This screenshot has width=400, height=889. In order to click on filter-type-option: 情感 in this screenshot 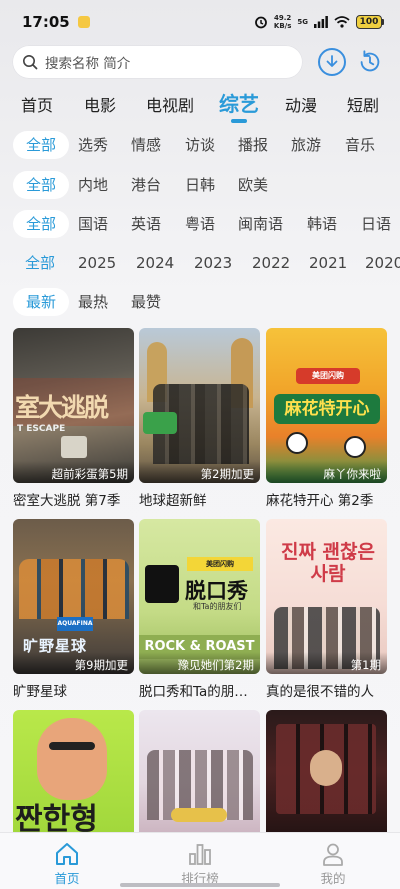, I will do `click(146, 145)`.